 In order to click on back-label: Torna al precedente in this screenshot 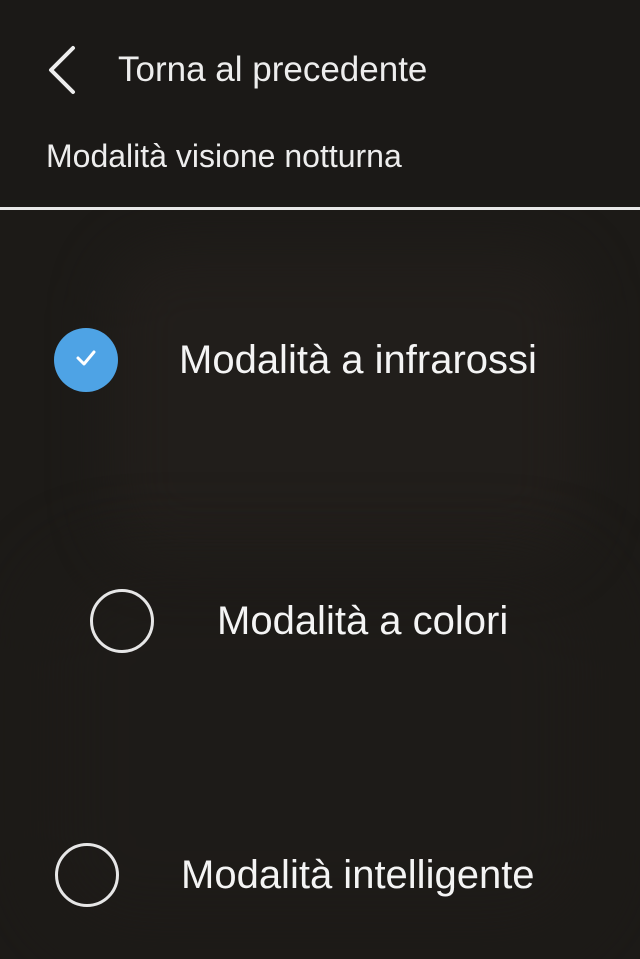, I will do `click(273, 69)`.